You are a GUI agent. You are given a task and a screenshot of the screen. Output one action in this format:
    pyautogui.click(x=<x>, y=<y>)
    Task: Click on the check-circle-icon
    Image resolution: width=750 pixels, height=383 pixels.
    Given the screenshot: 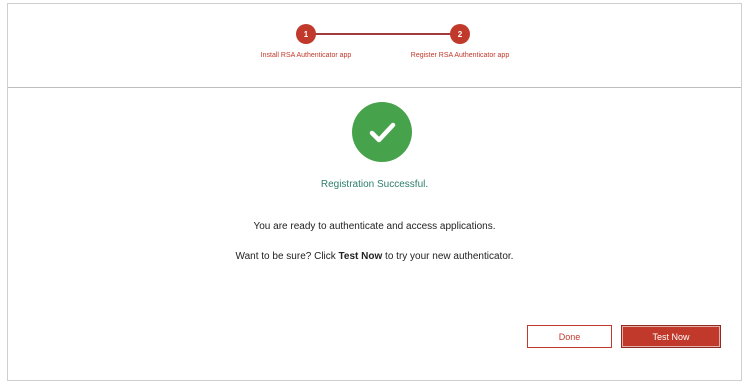 What is the action you would take?
    pyautogui.click(x=382, y=132)
    